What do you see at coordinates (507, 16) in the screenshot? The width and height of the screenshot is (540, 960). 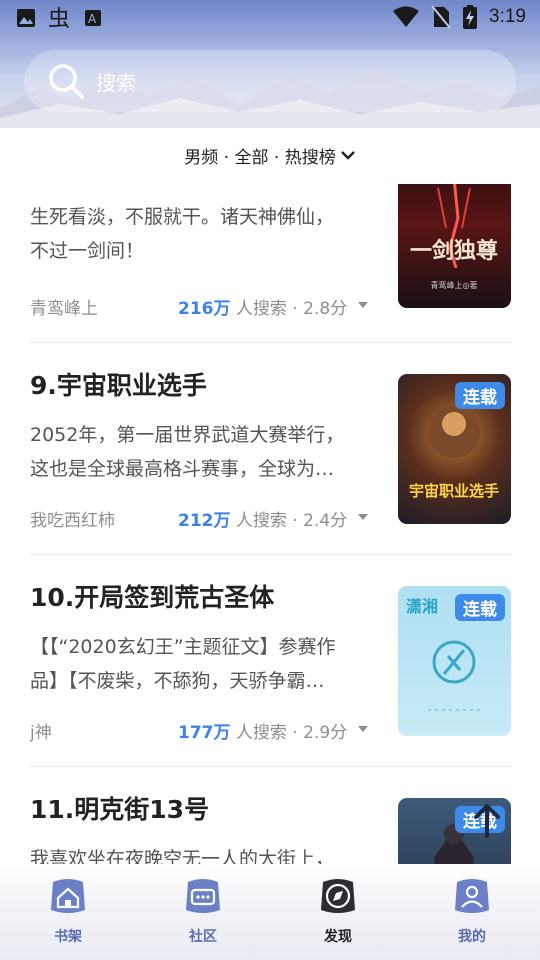 I see `status-time: 3:19` at bounding box center [507, 16].